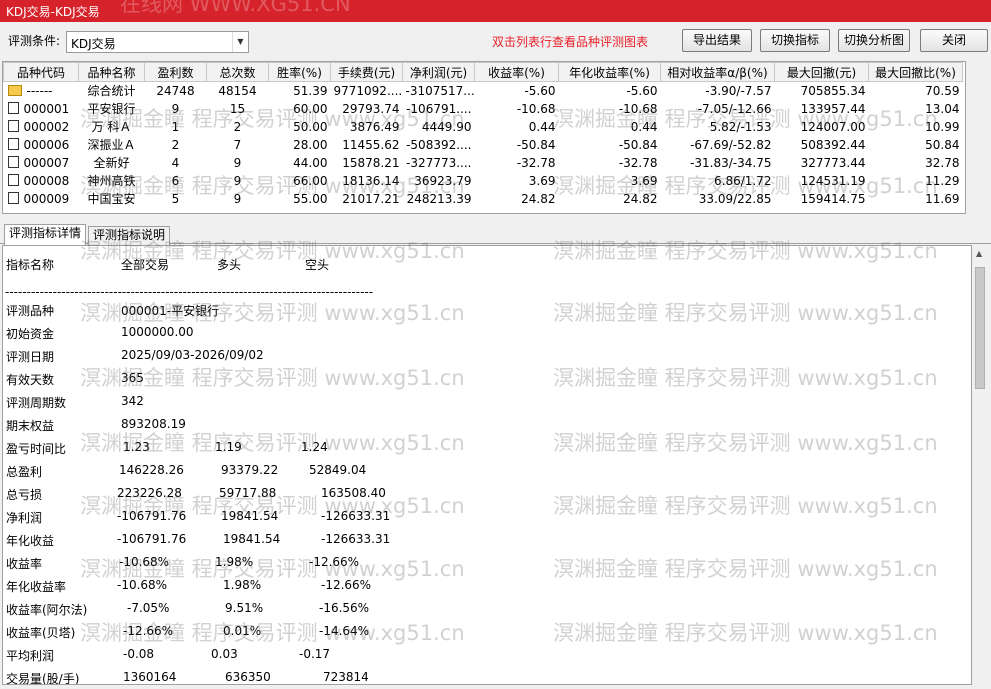  Describe the element at coordinates (542, 126) in the screenshot. I see `table-cell: 0.44` at that location.